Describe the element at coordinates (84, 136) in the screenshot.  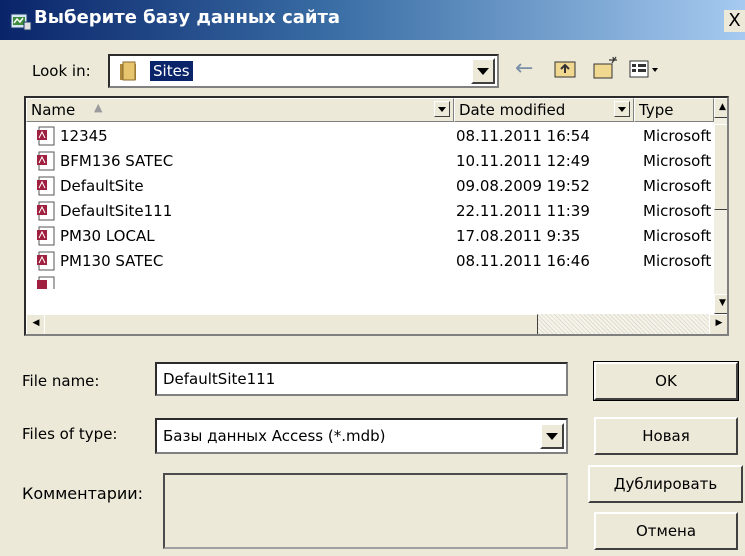
I see `file-name: 12345` at that location.